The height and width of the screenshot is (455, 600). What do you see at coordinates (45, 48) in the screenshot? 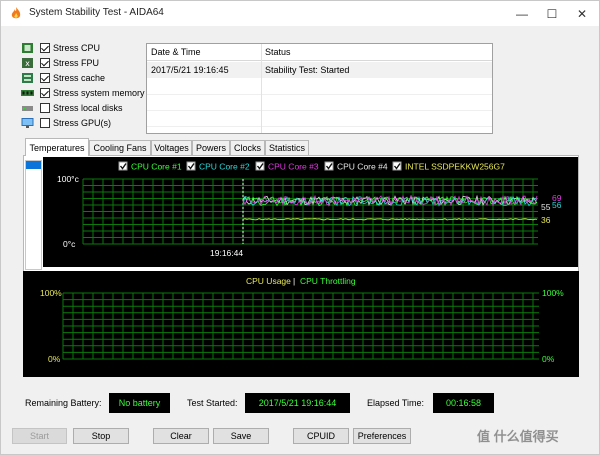
I see `stress-cpu-checkbox` at bounding box center [45, 48].